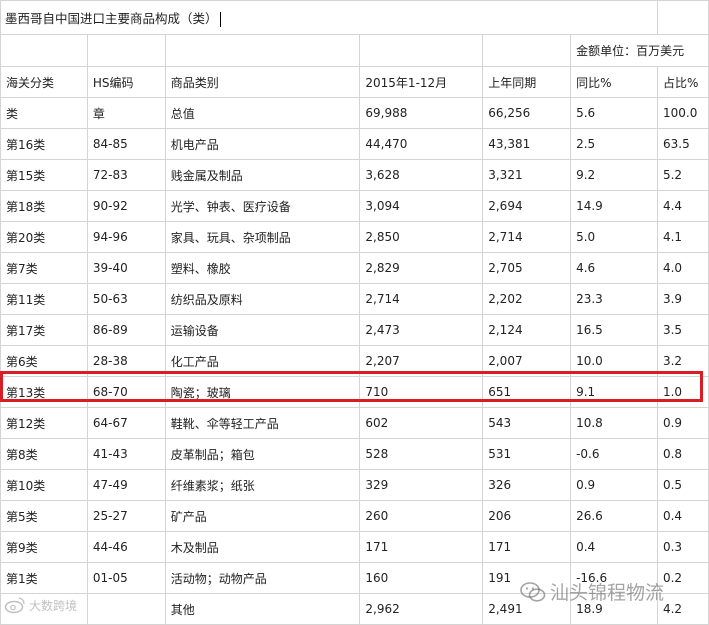 The image size is (709, 625). Describe the element at coordinates (682, 82) in the screenshot. I see `header-cell: 占比%` at that location.